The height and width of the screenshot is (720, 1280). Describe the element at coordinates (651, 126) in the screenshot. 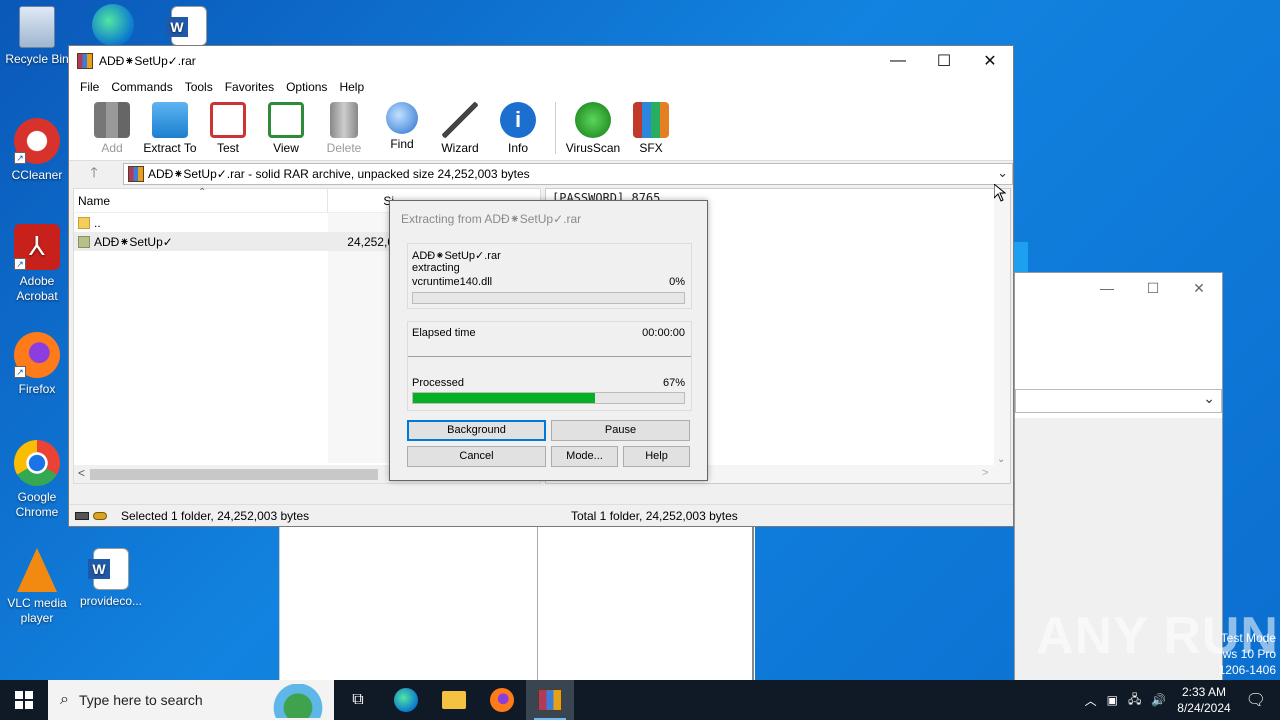

I see `toolbar-sfx-button: SFX` at that location.